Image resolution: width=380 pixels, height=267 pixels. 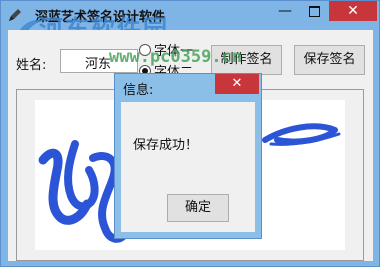 I want to click on dialog-title: 信息:, so click(x=138, y=90).